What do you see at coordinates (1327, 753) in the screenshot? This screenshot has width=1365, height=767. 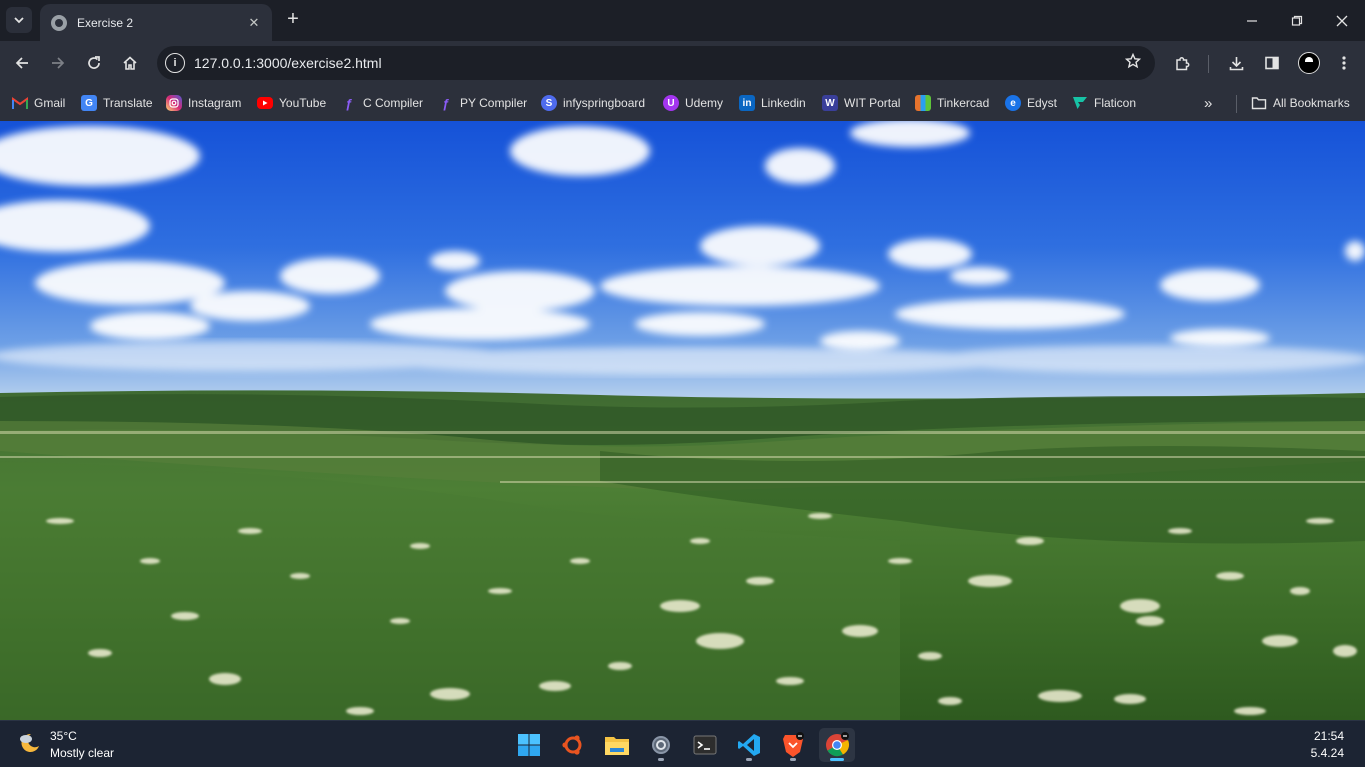 I see `clock-date: 5.4.24` at bounding box center [1327, 753].